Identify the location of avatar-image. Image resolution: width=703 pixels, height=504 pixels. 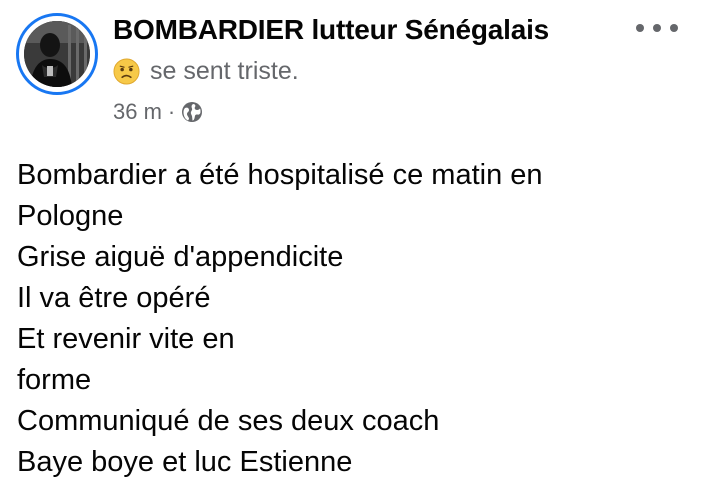
(57, 54).